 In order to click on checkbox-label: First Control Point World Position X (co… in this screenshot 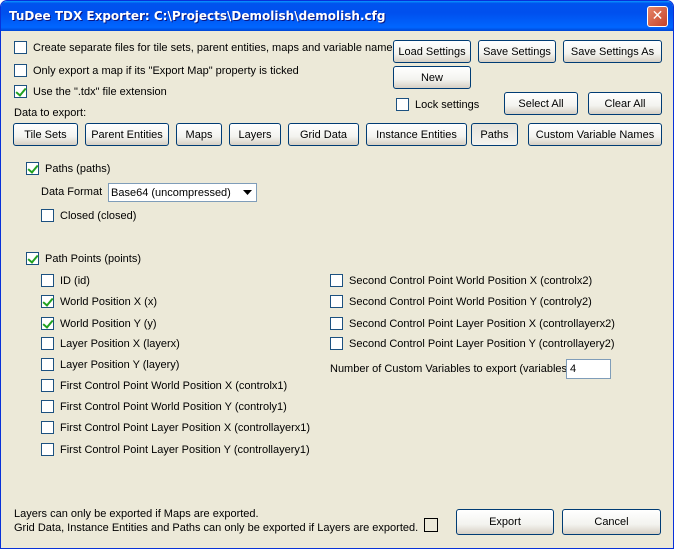, I will do `click(174, 385)`.